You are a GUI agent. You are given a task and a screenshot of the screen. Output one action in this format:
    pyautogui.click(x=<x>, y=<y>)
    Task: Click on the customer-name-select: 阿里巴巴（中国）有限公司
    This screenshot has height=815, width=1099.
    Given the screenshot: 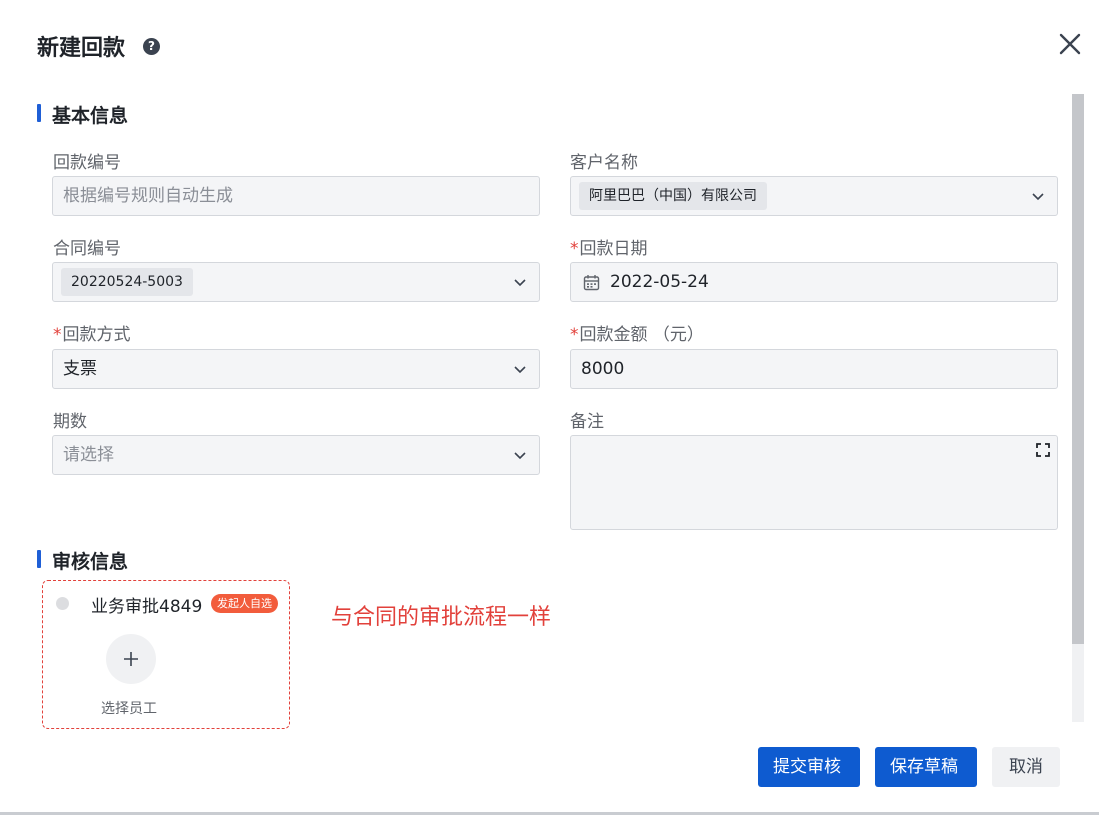 What is the action you would take?
    pyautogui.click(x=814, y=196)
    